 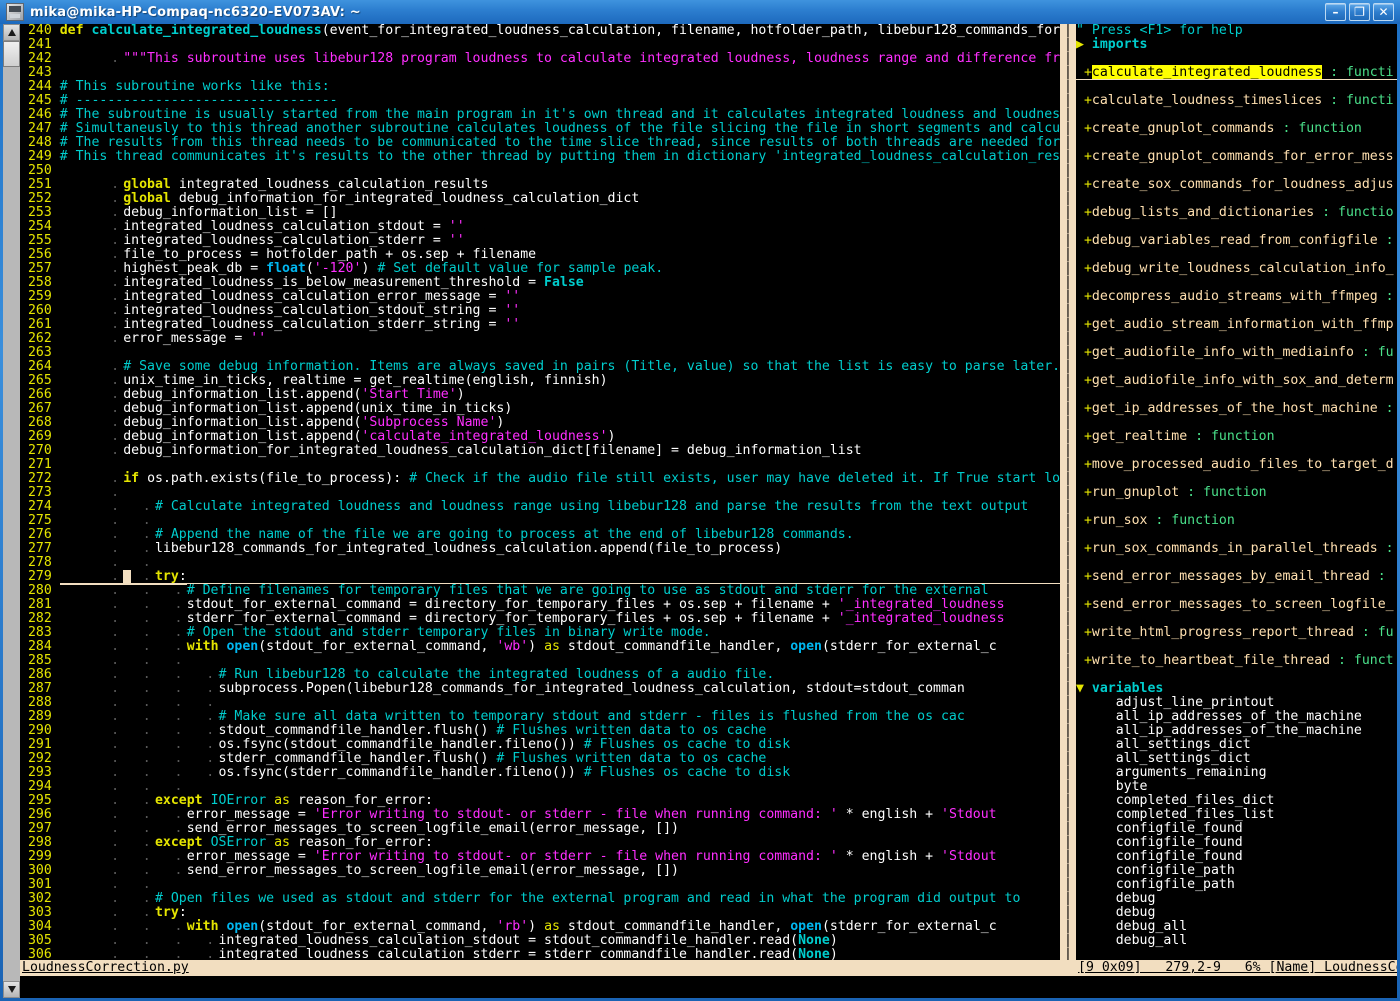 What do you see at coordinates (1236, 185) in the screenshot?
I see `tagbar-item-create_sox_commands_for_loudness_adjus: +create_sox_commands_for_loudness_adjus` at bounding box center [1236, 185].